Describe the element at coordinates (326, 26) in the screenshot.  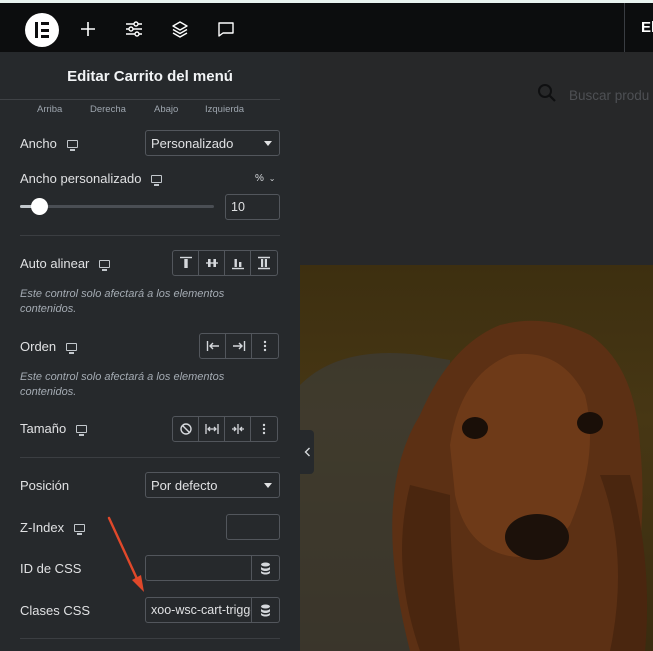
I see `top-bar: El` at that location.